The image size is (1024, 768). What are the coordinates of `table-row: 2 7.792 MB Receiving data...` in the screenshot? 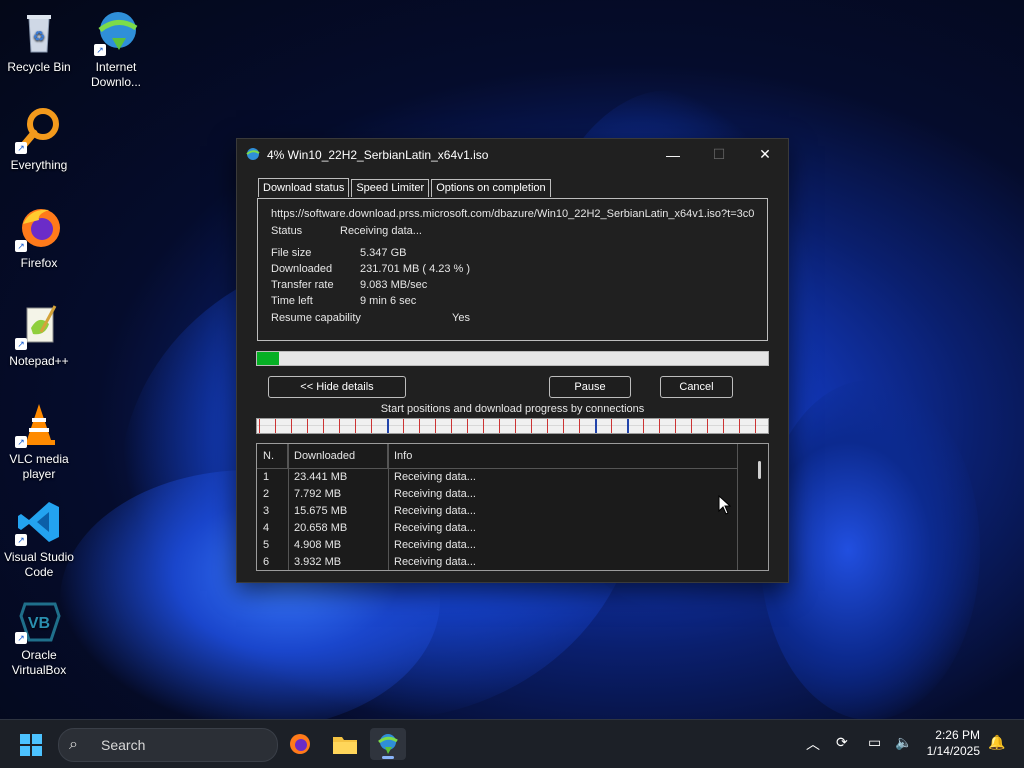 It's located at (497, 494).